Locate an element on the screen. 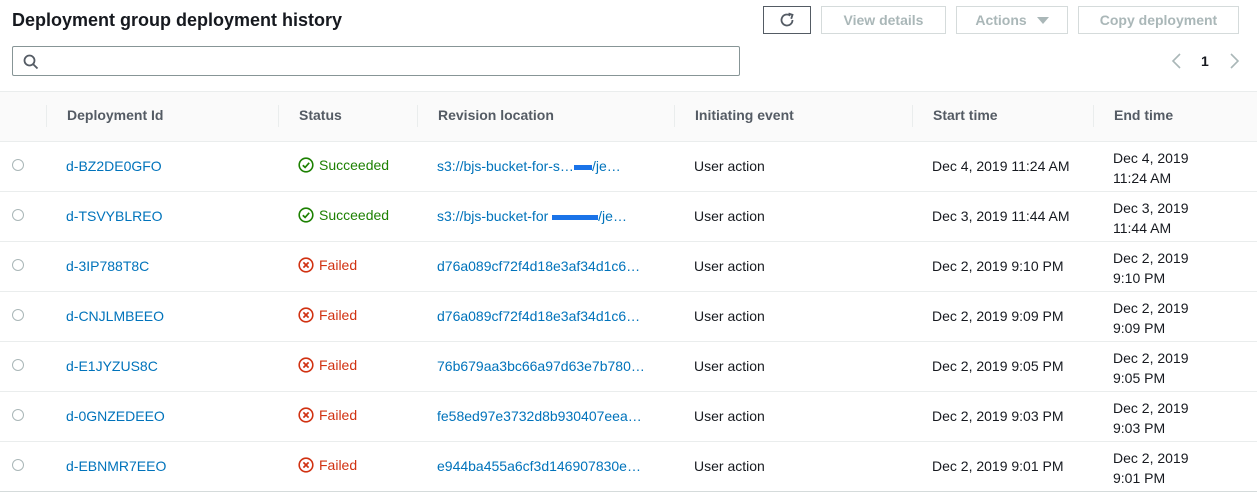  chevron-left-icon is located at coordinates (1177, 61).